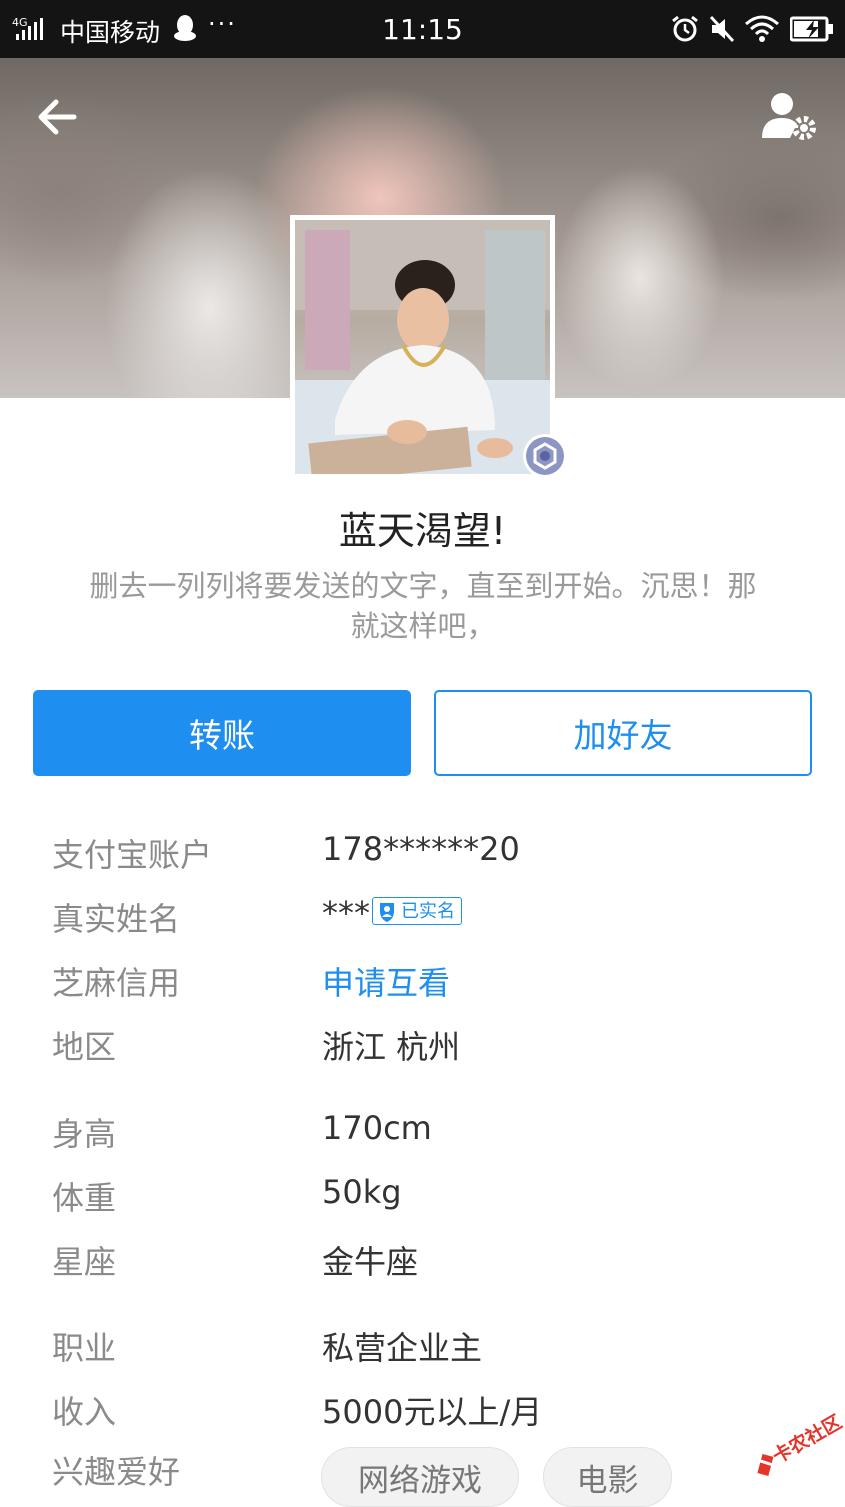 The width and height of the screenshot is (845, 1507). Describe the element at coordinates (685, 28) in the screenshot. I see `alarm-clock-icon` at that location.